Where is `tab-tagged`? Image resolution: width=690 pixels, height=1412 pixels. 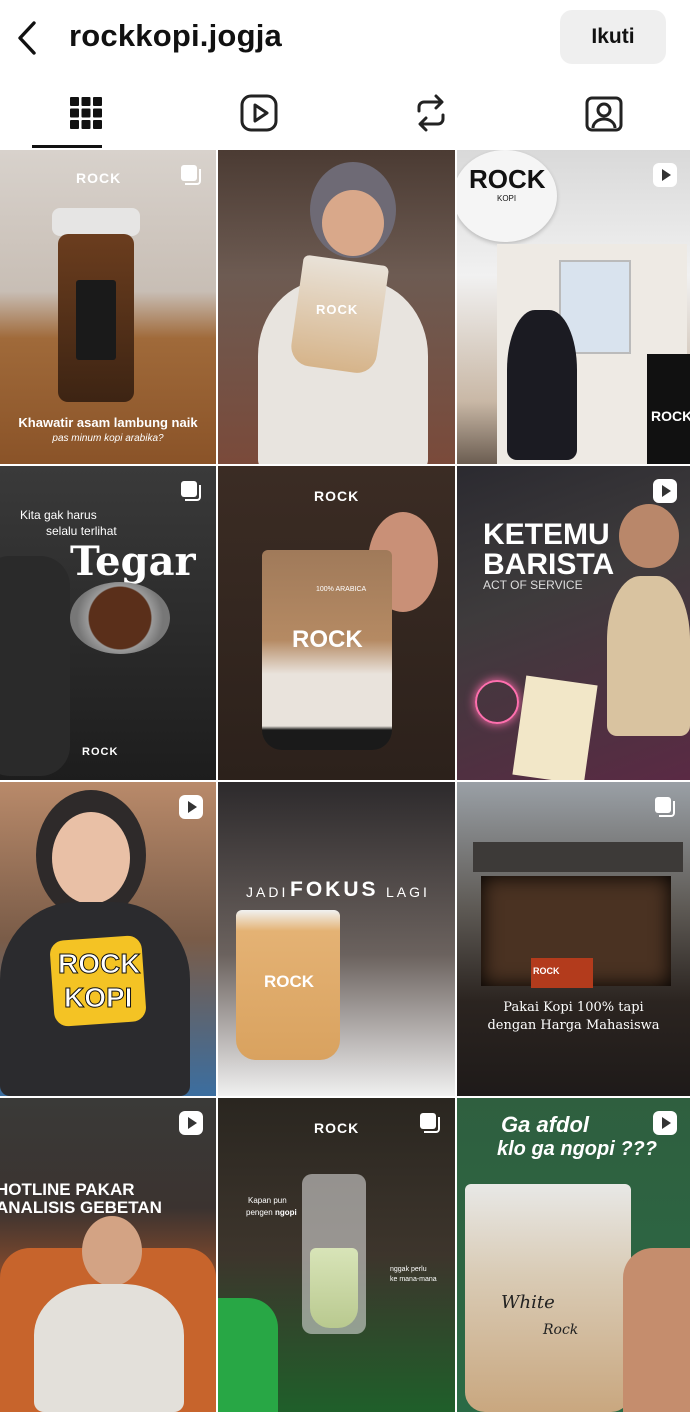
tab-tagged is located at coordinates (604, 113).